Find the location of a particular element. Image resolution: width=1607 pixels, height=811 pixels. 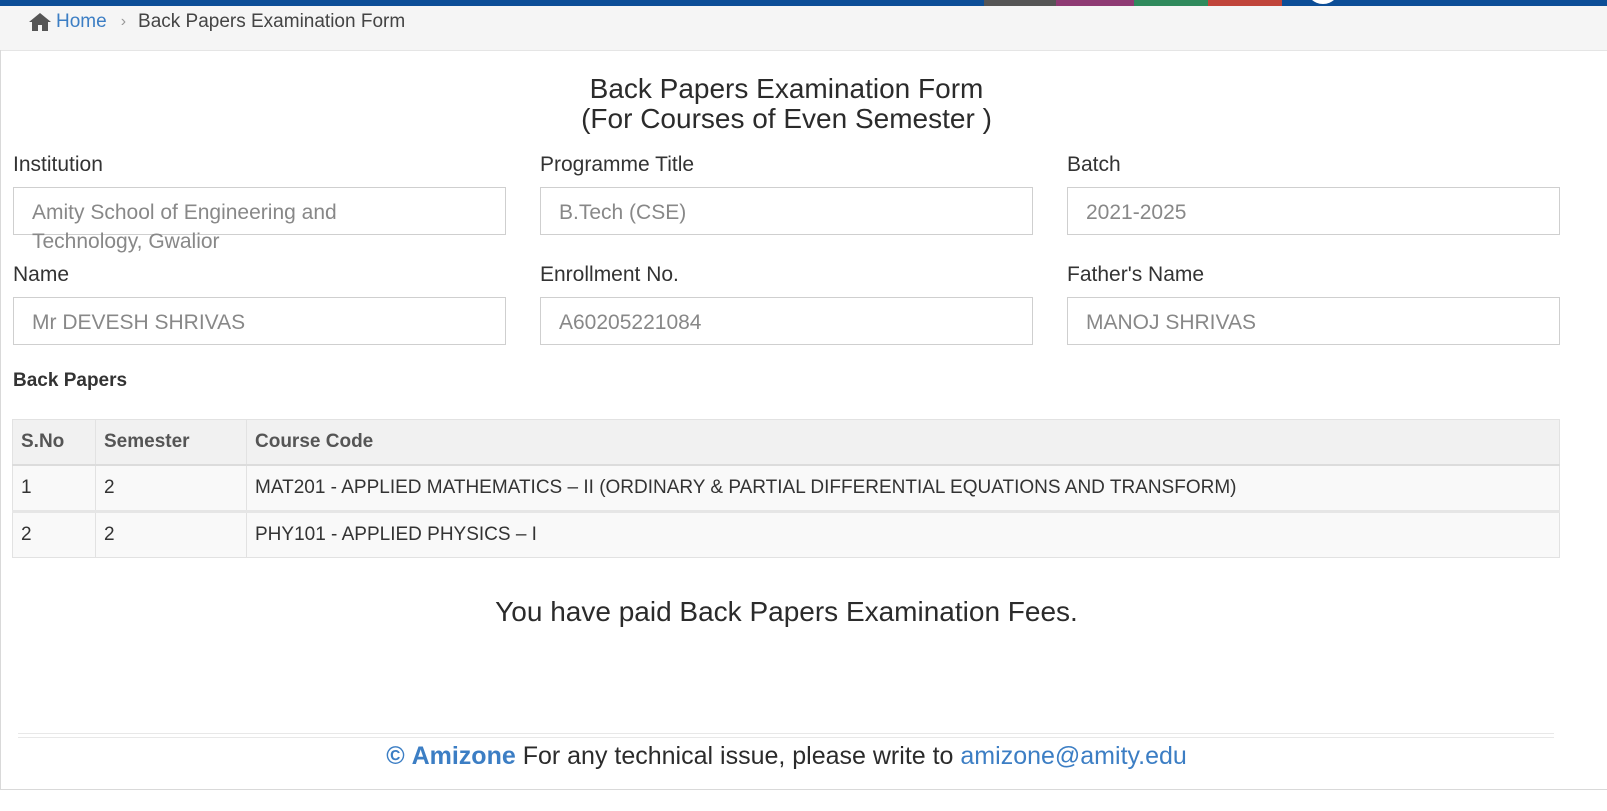

chevron-right-icon: › is located at coordinates (123, 21).